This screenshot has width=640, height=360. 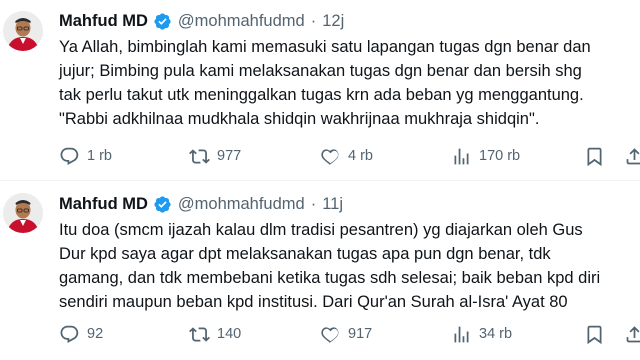 What do you see at coordinates (360, 156) in the screenshot?
I see `like-count: 4 rb` at bounding box center [360, 156].